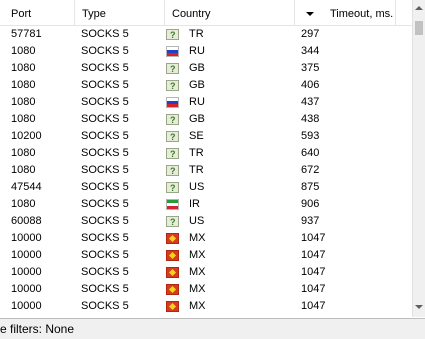 The height and width of the screenshot is (339, 425). What do you see at coordinates (206, 102) in the screenshot?
I see `table-row: 1080 SOCKS 5 RU 437` at bounding box center [206, 102].